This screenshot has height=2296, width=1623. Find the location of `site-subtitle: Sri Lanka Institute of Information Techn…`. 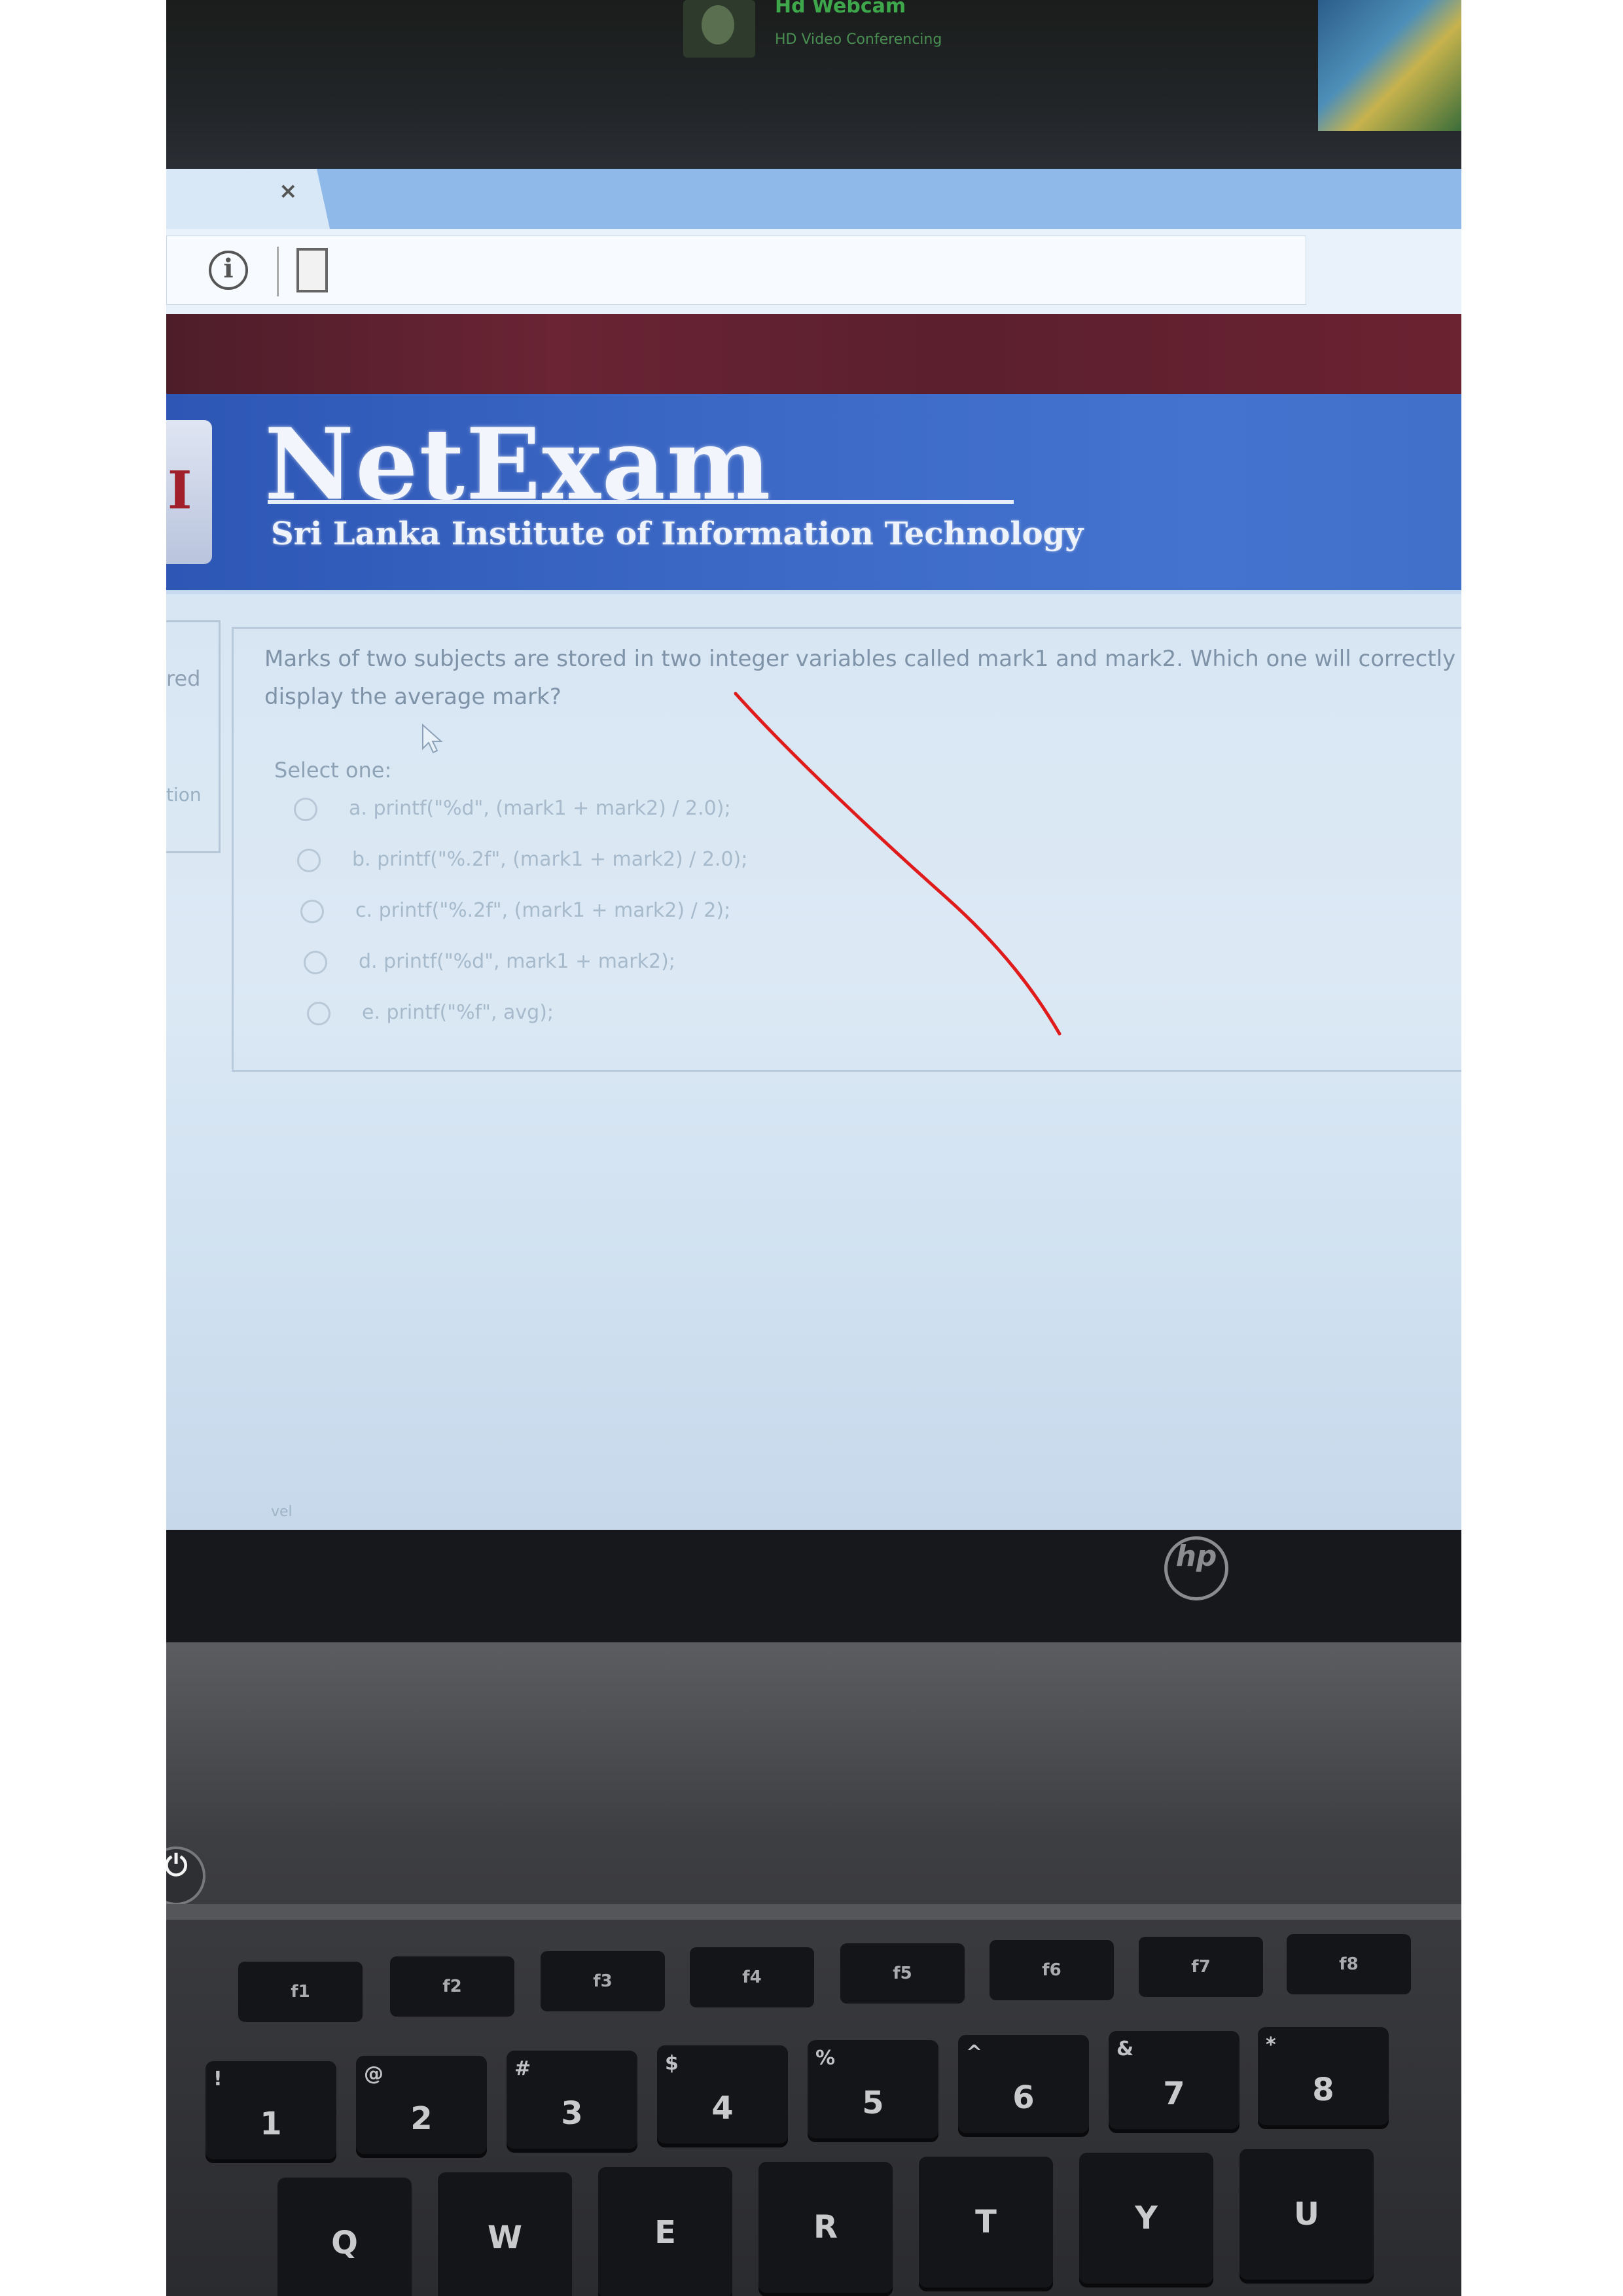

site-subtitle: Sri Lanka Institute of Information Techn… is located at coordinates (677, 534).